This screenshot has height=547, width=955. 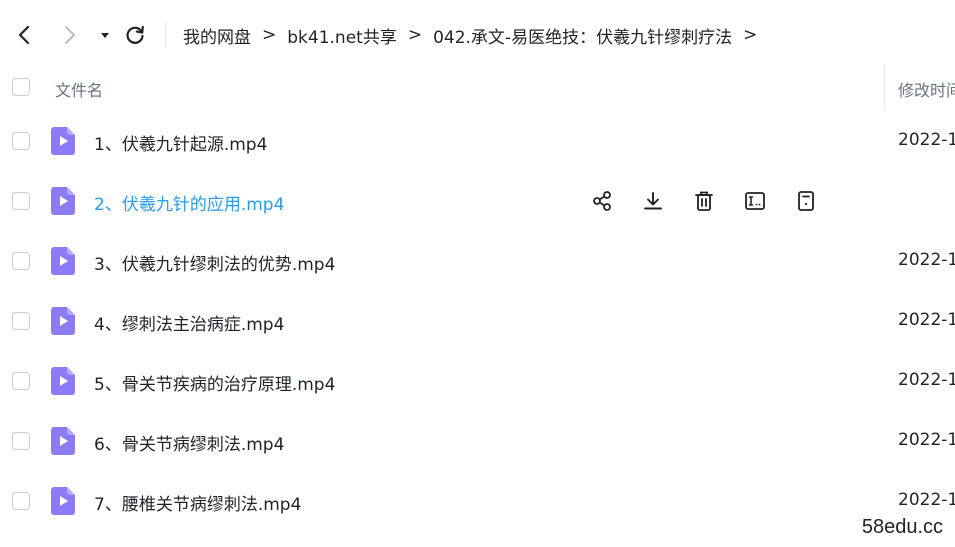 I want to click on refresh-icon, so click(x=135, y=34).